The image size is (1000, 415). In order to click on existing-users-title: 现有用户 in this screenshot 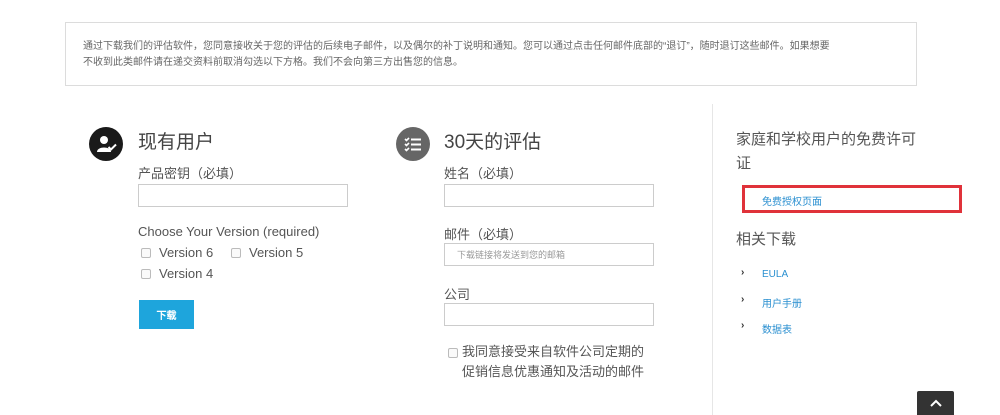, I will do `click(176, 142)`.